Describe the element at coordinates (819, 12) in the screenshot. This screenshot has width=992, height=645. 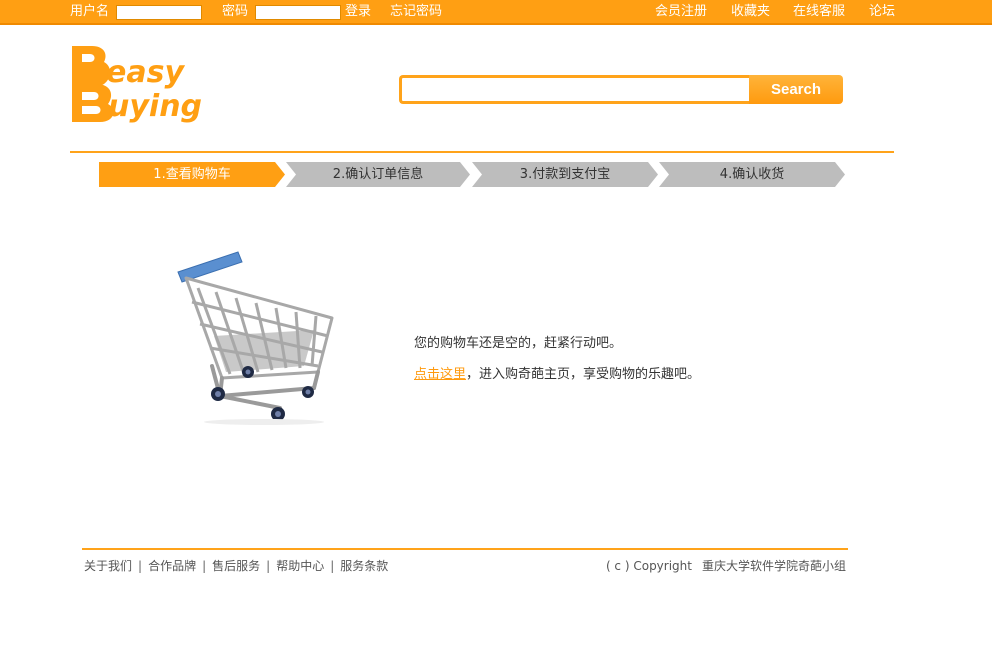
I see `customer-service-link: 在线客服` at that location.